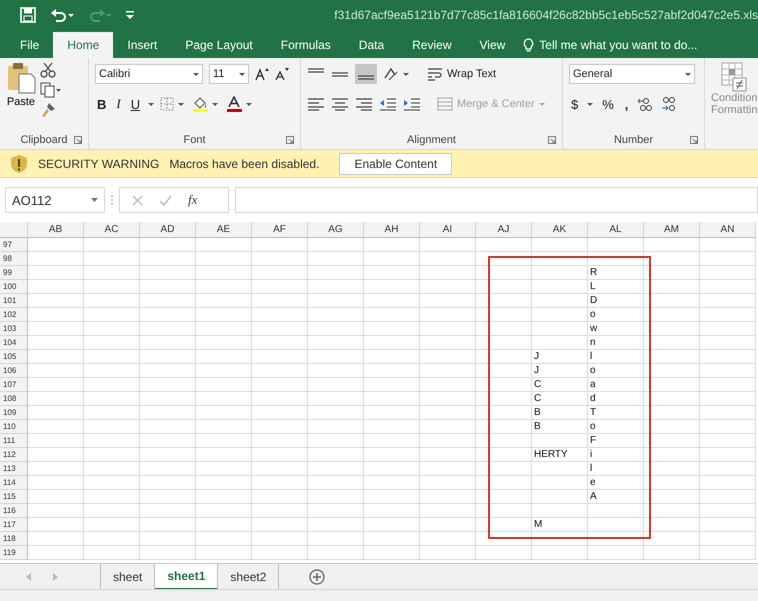  Describe the element at coordinates (392, 230) in the screenshot. I see `column-header: AH` at that location.